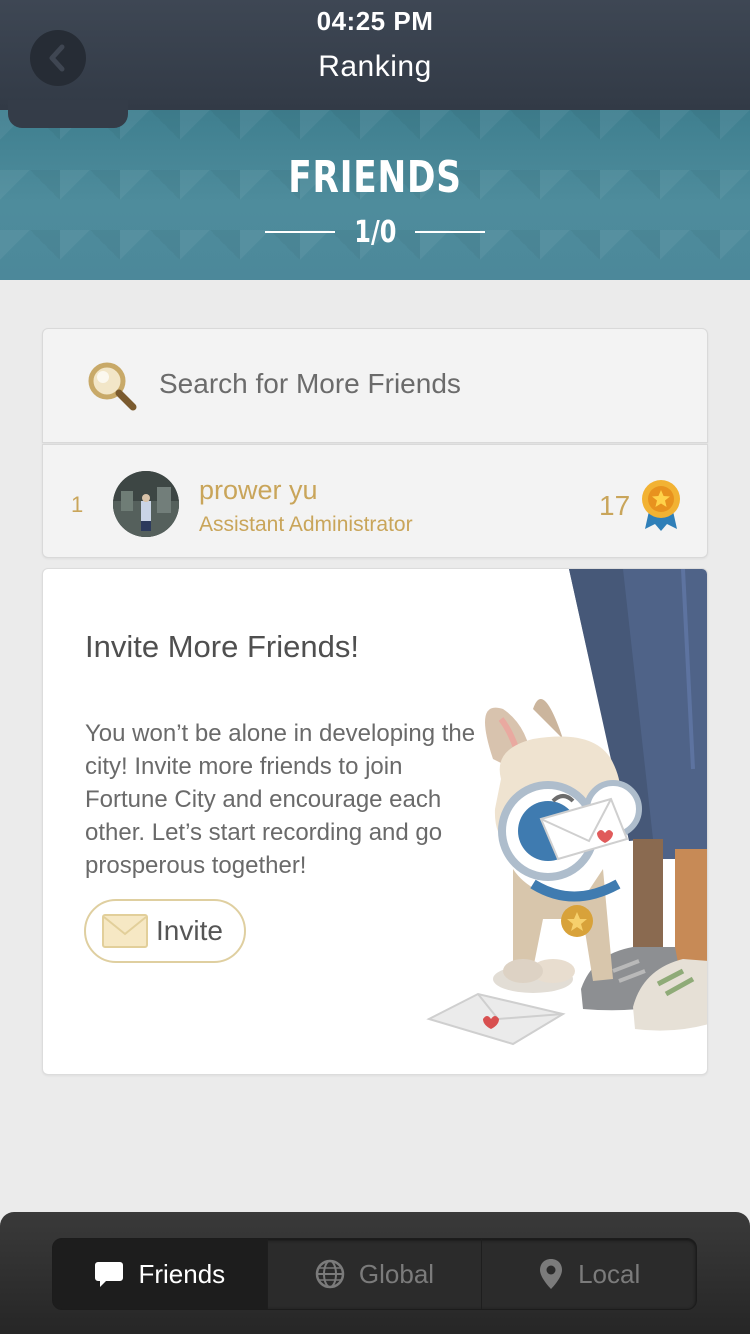 This screenshot has height=1334, width=750. Describe the element at coordinates (375, 21) in the screenshot. I see `status-time: 04:25 PM` at that location.